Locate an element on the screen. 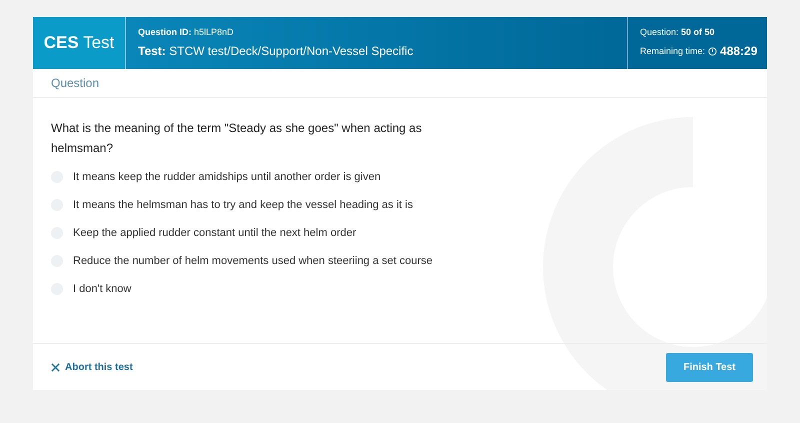 This screenshot has height=423, width=800. clock-icon is located at coordinates (713, 51).